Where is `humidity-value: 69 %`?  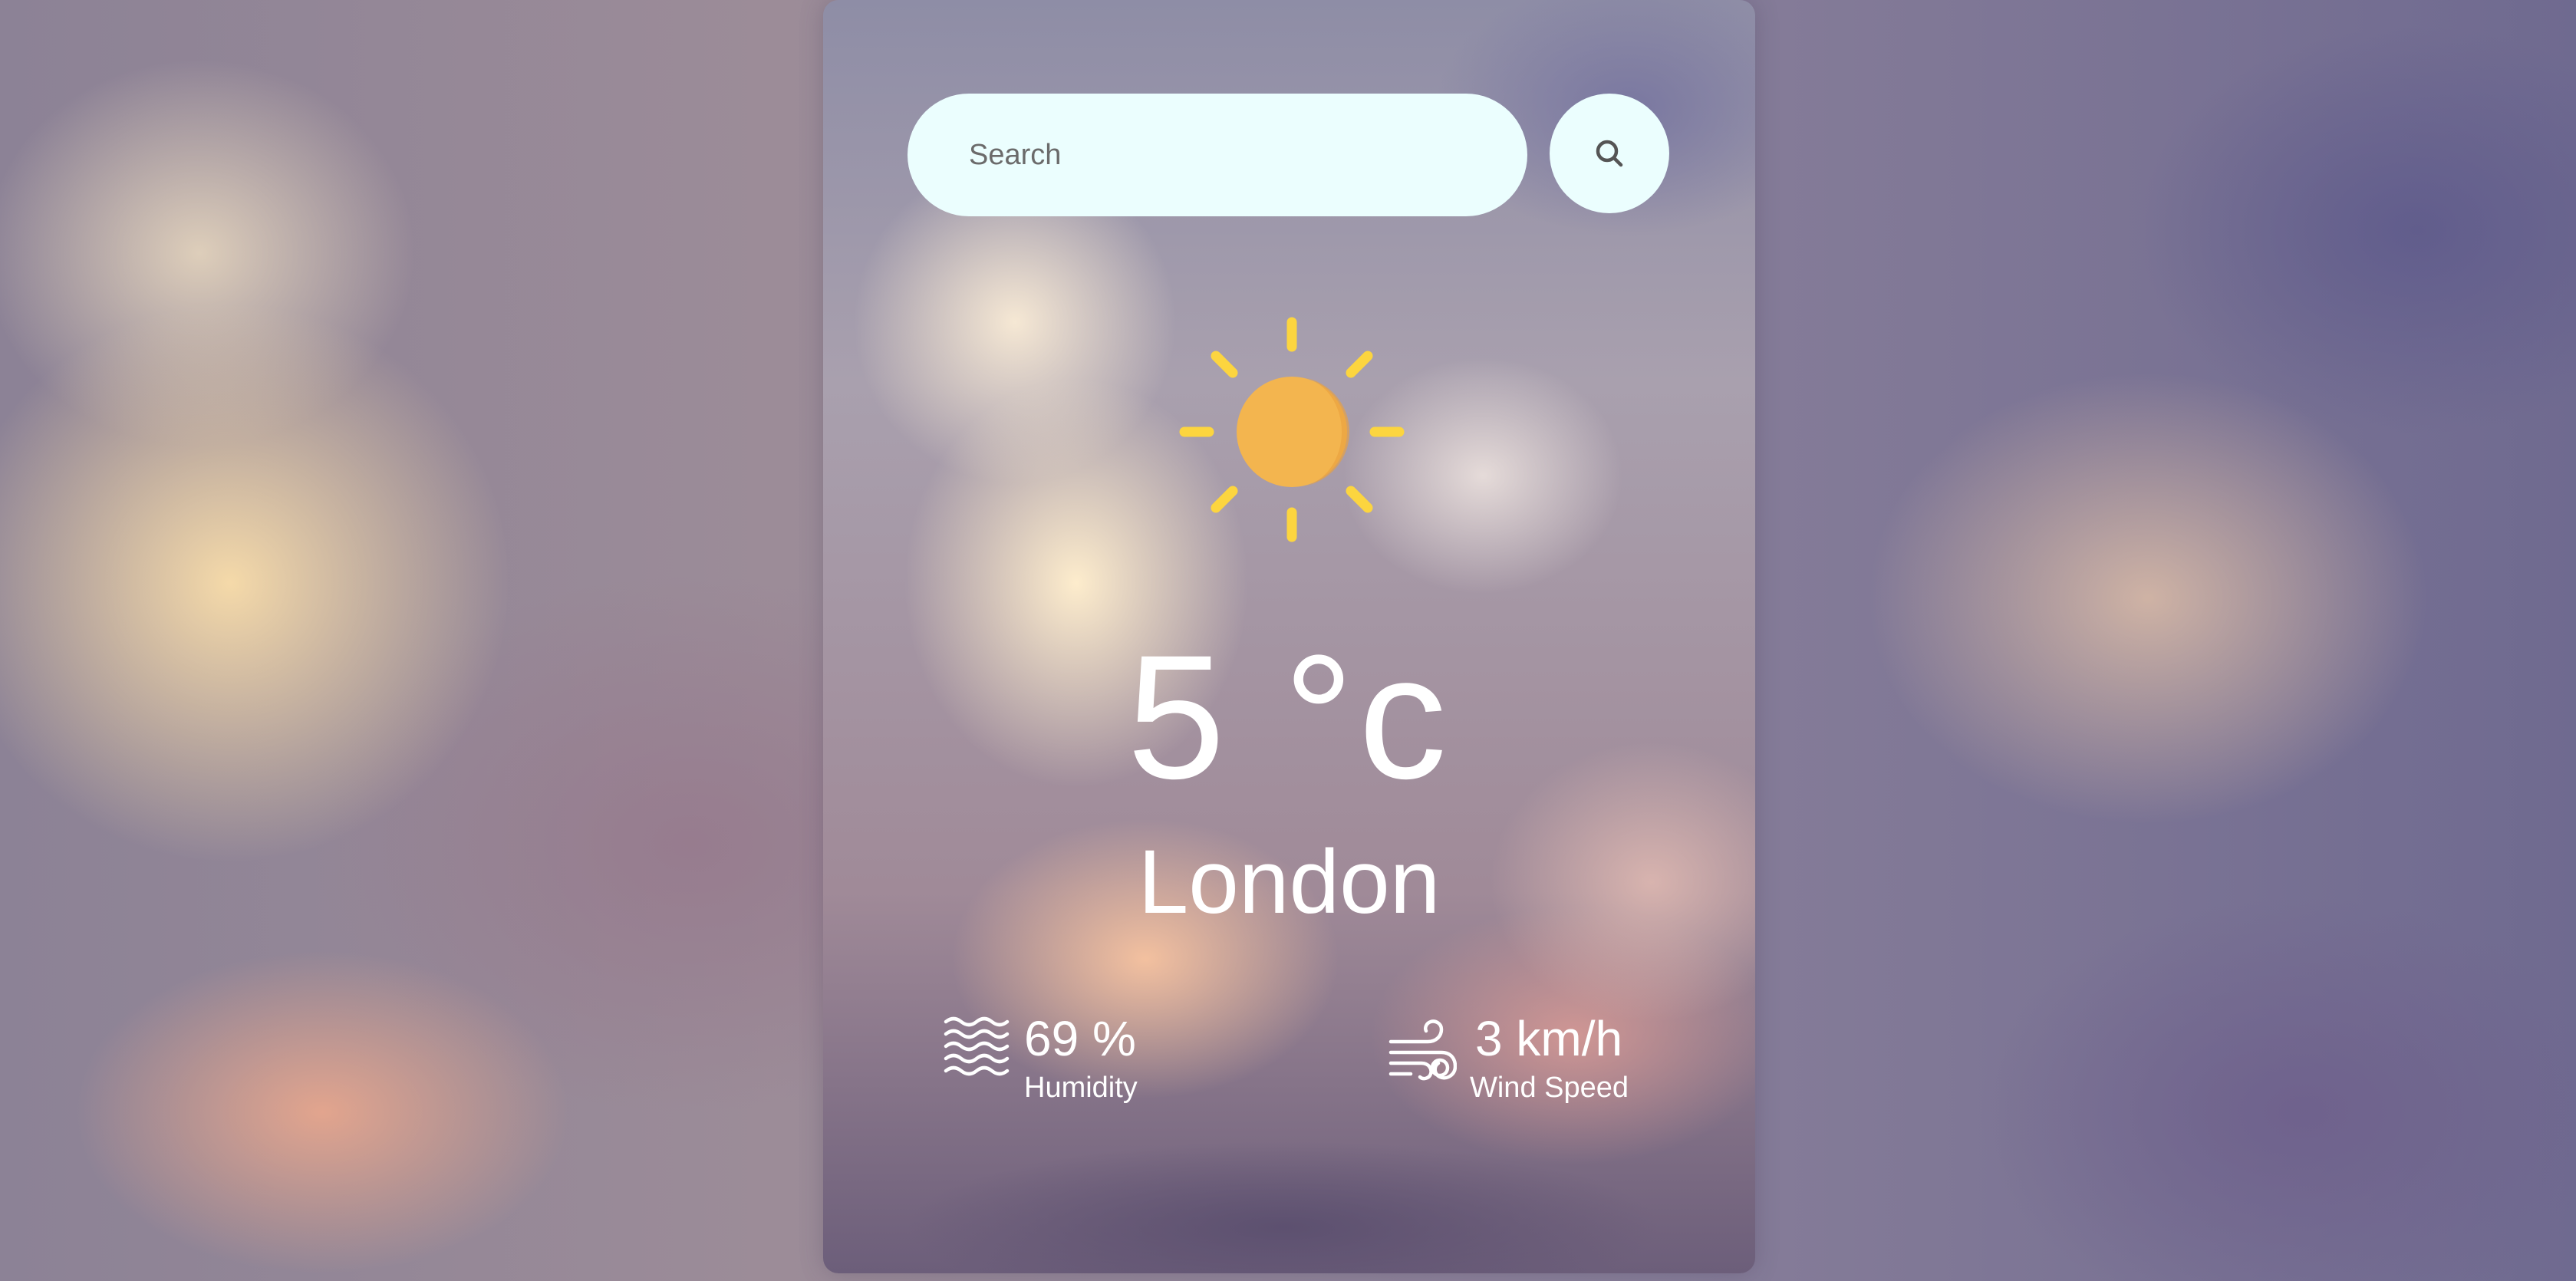 humidity-value: 69 % is located at coordinates (1080, 1038).